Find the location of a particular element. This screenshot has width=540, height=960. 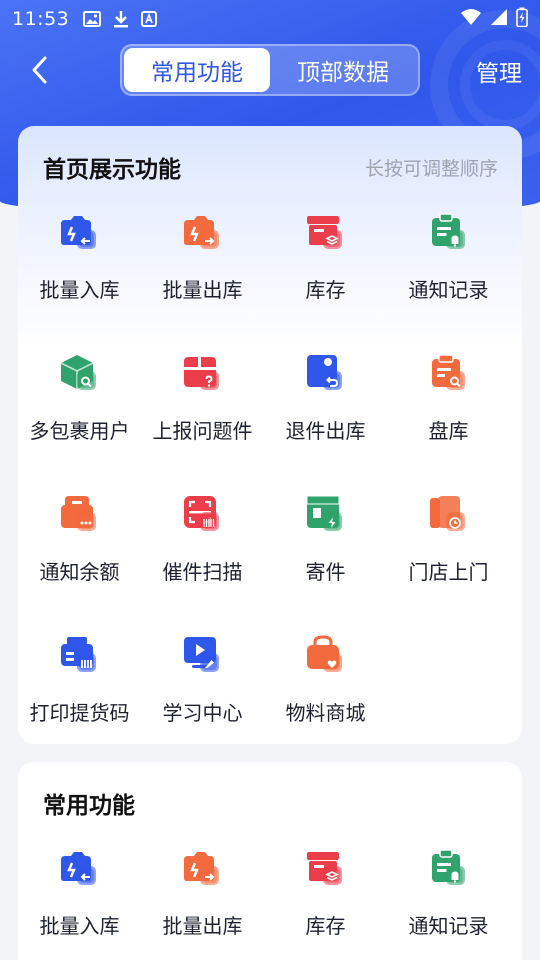

status-time: 11:53 is located at coordinates (41, 19).